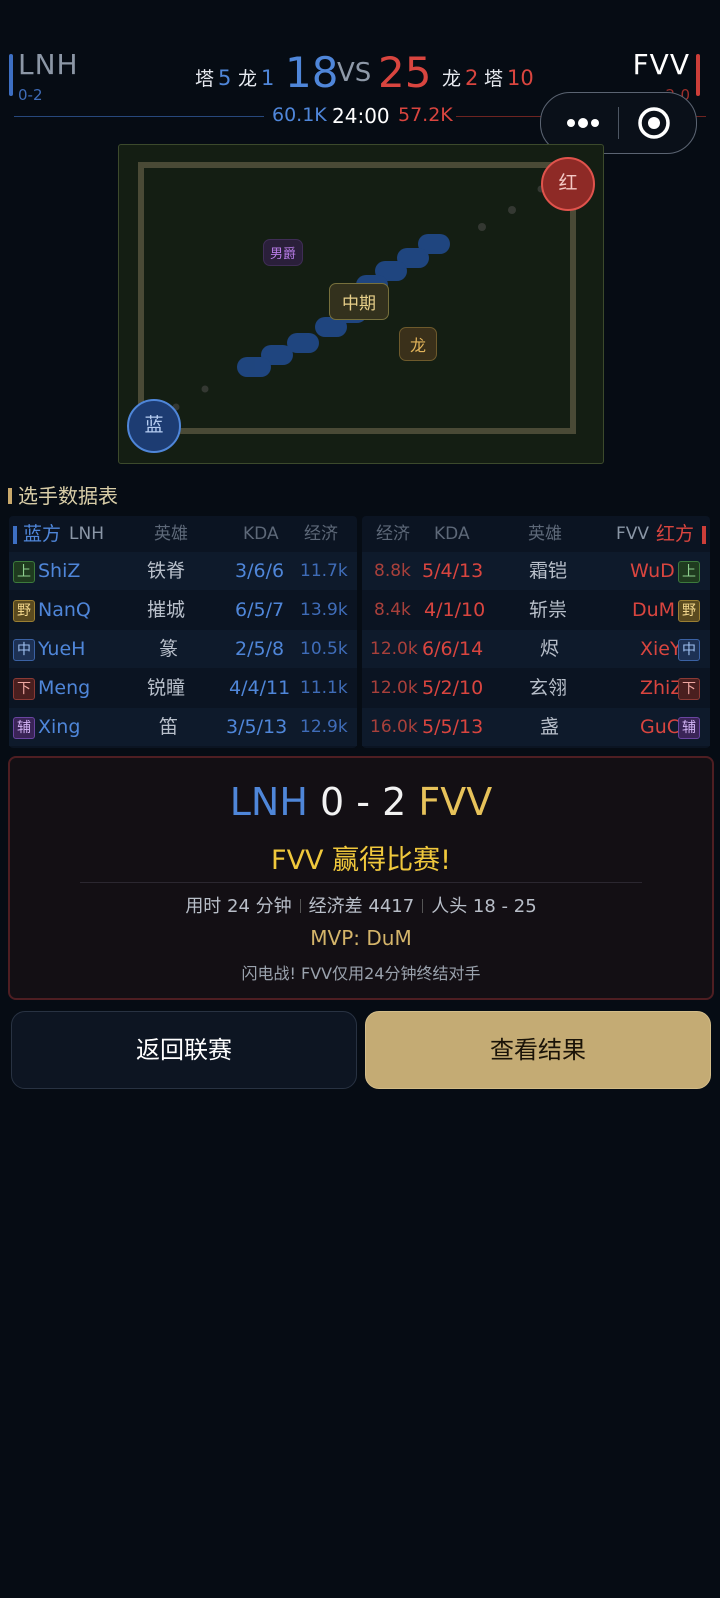 The width and height of the screenshot is (720, 1598). What do you see at coordinates (538, 1050) in the screenshot?
I see `view-results-button: 查看结果` at bounding box center [538, 1050].